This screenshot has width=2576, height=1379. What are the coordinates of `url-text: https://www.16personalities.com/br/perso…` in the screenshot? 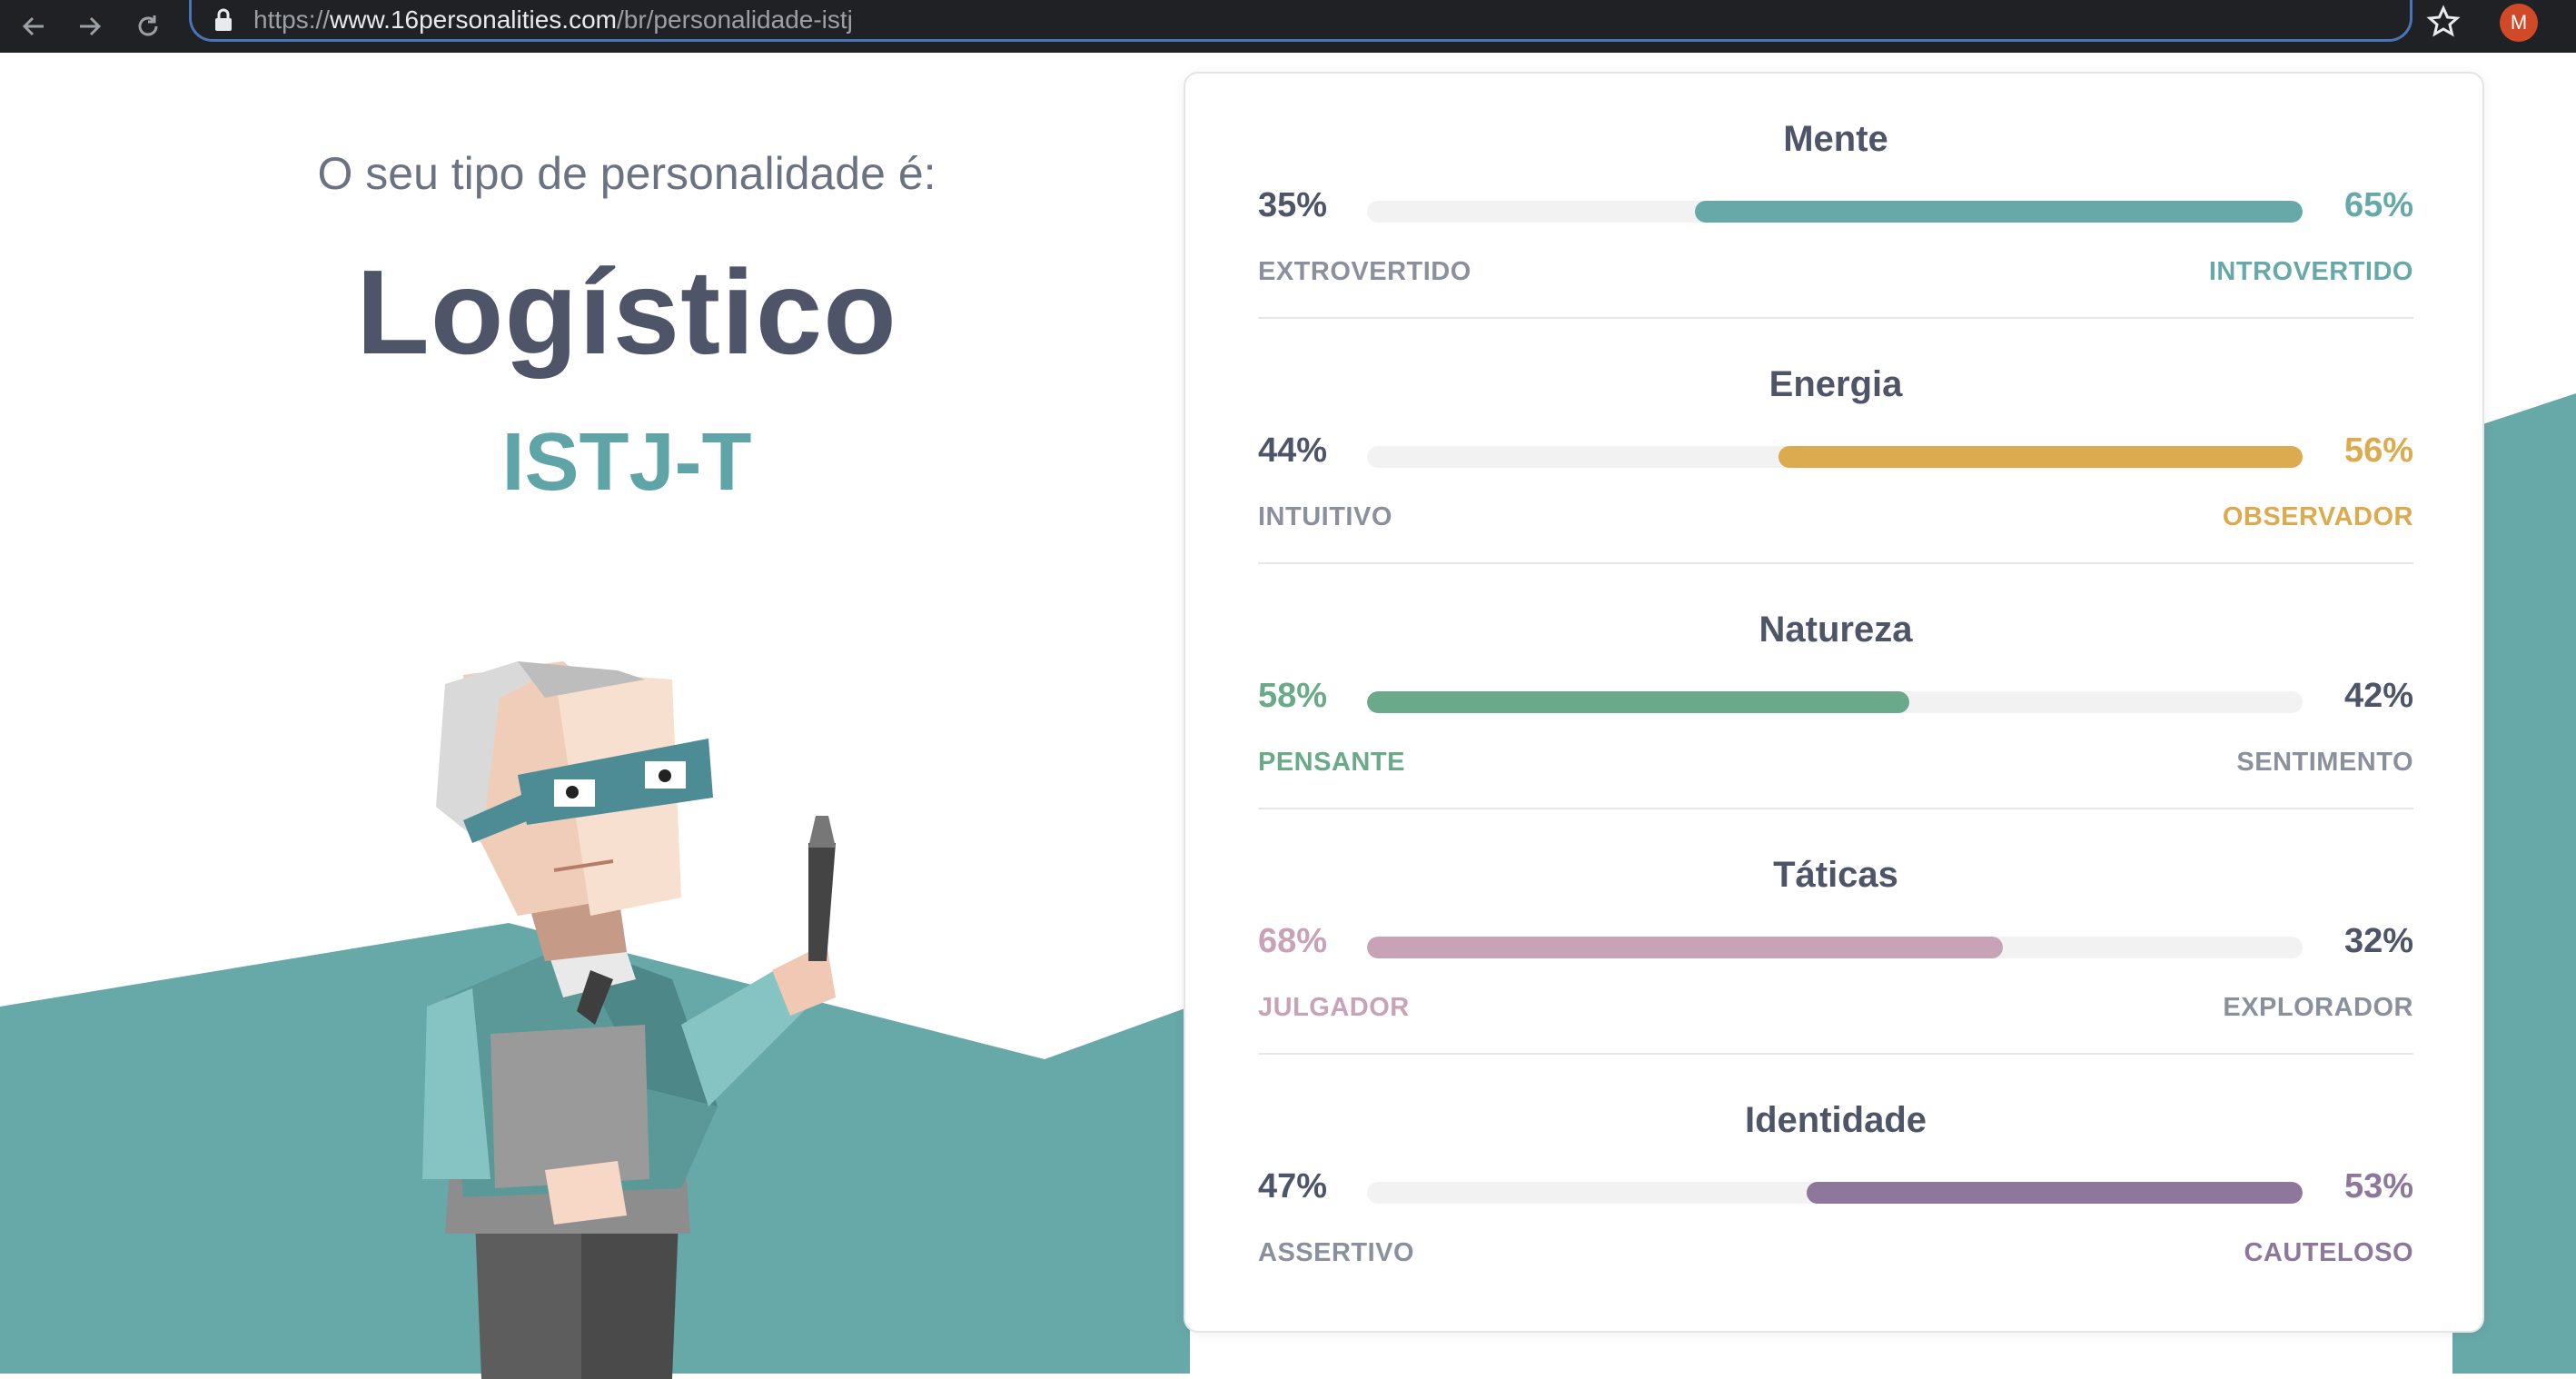 It's located at (553, 19).